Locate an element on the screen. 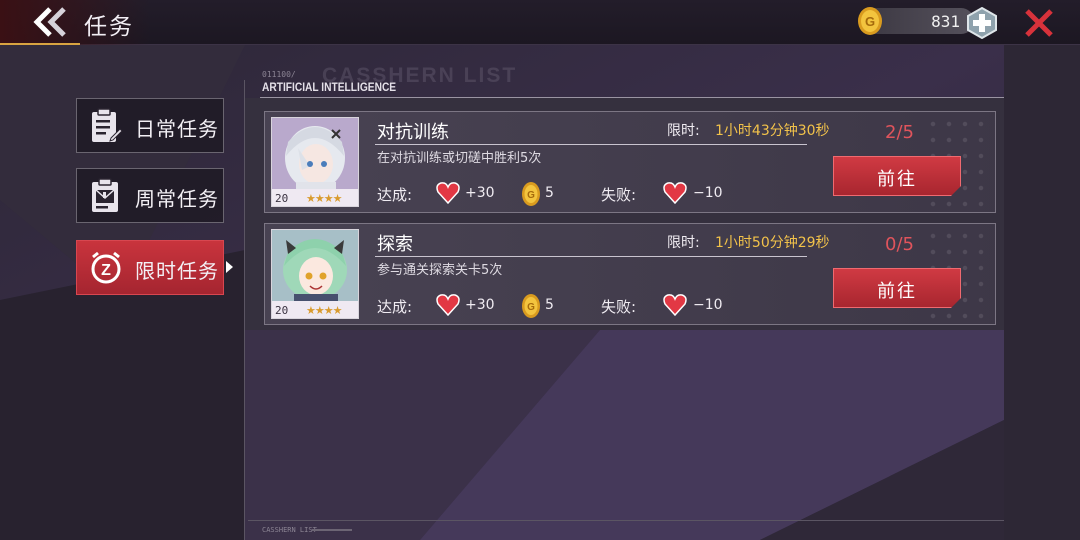 This screenshot has width=1080, height=540. time-limit-value: 1小时43分钟30秒 is located at coordinates (772, 131).